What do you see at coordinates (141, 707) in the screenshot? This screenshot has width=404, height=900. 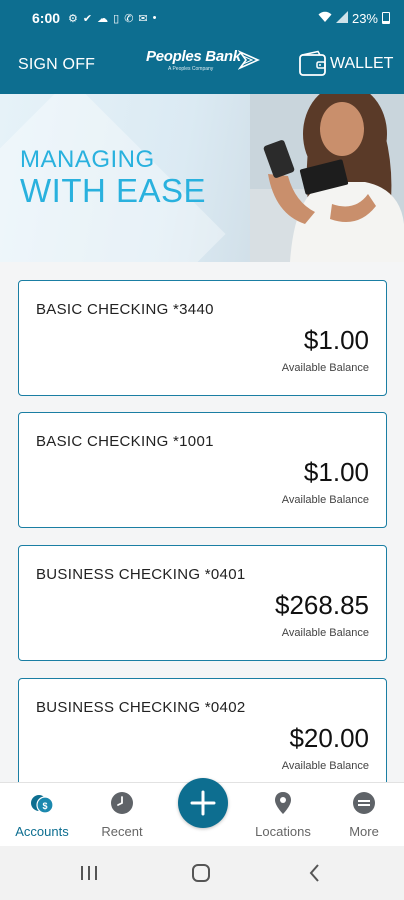 I see `account-name: BUSINESS CHECKING *0402` at bounding box center [141, 707].